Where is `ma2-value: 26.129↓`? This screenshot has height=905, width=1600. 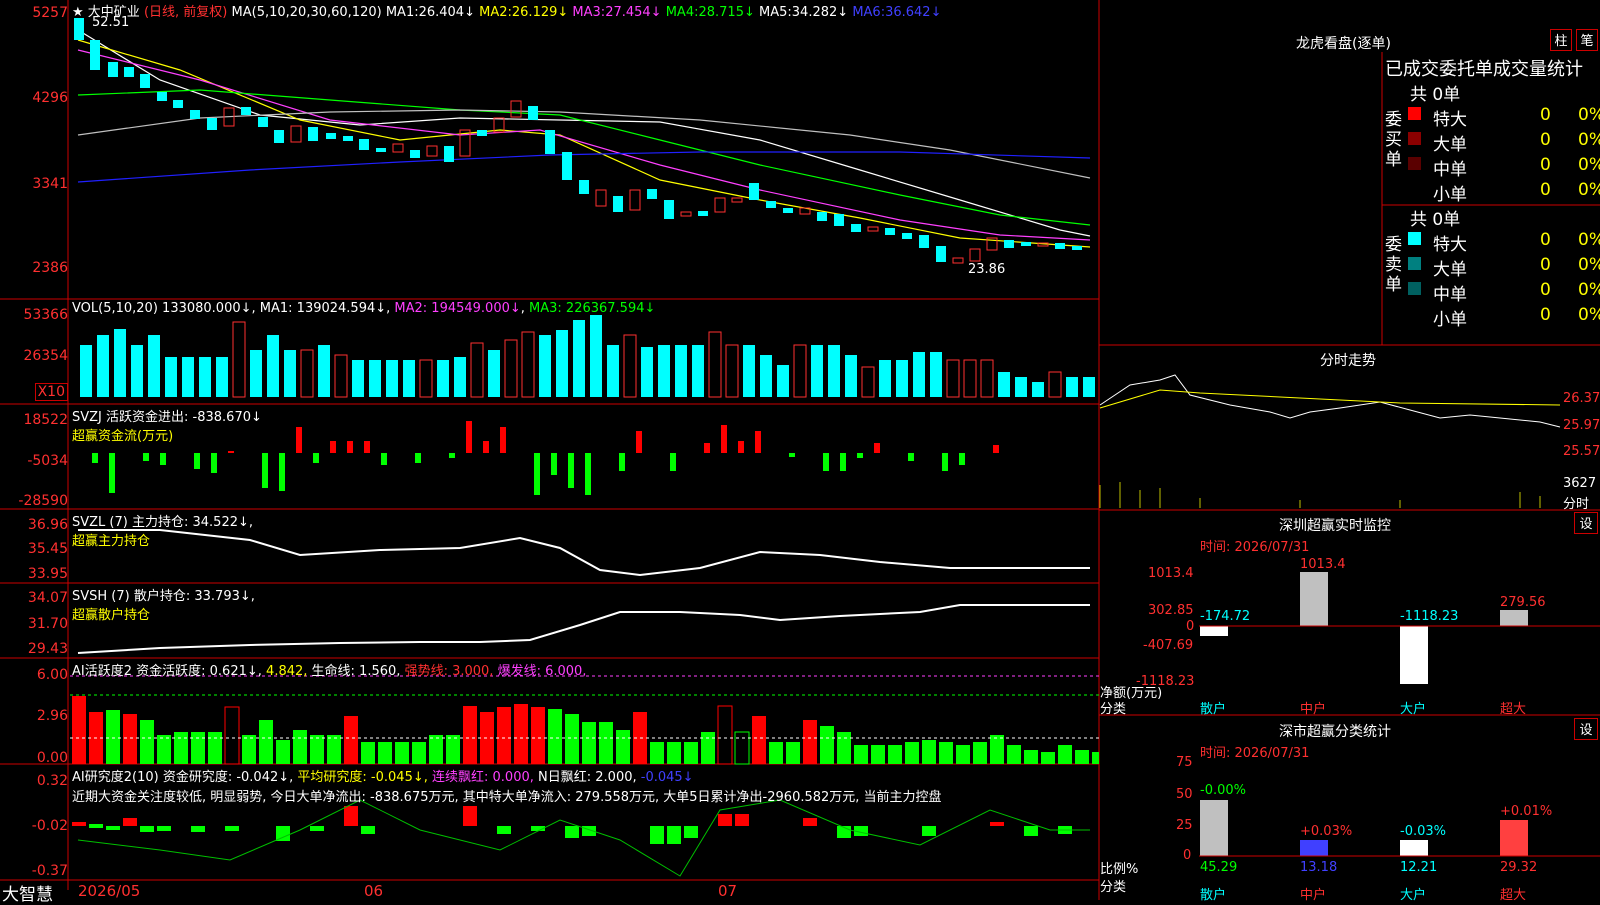
ma2-value: 26.129↓ is located at coordinates (540, 12).